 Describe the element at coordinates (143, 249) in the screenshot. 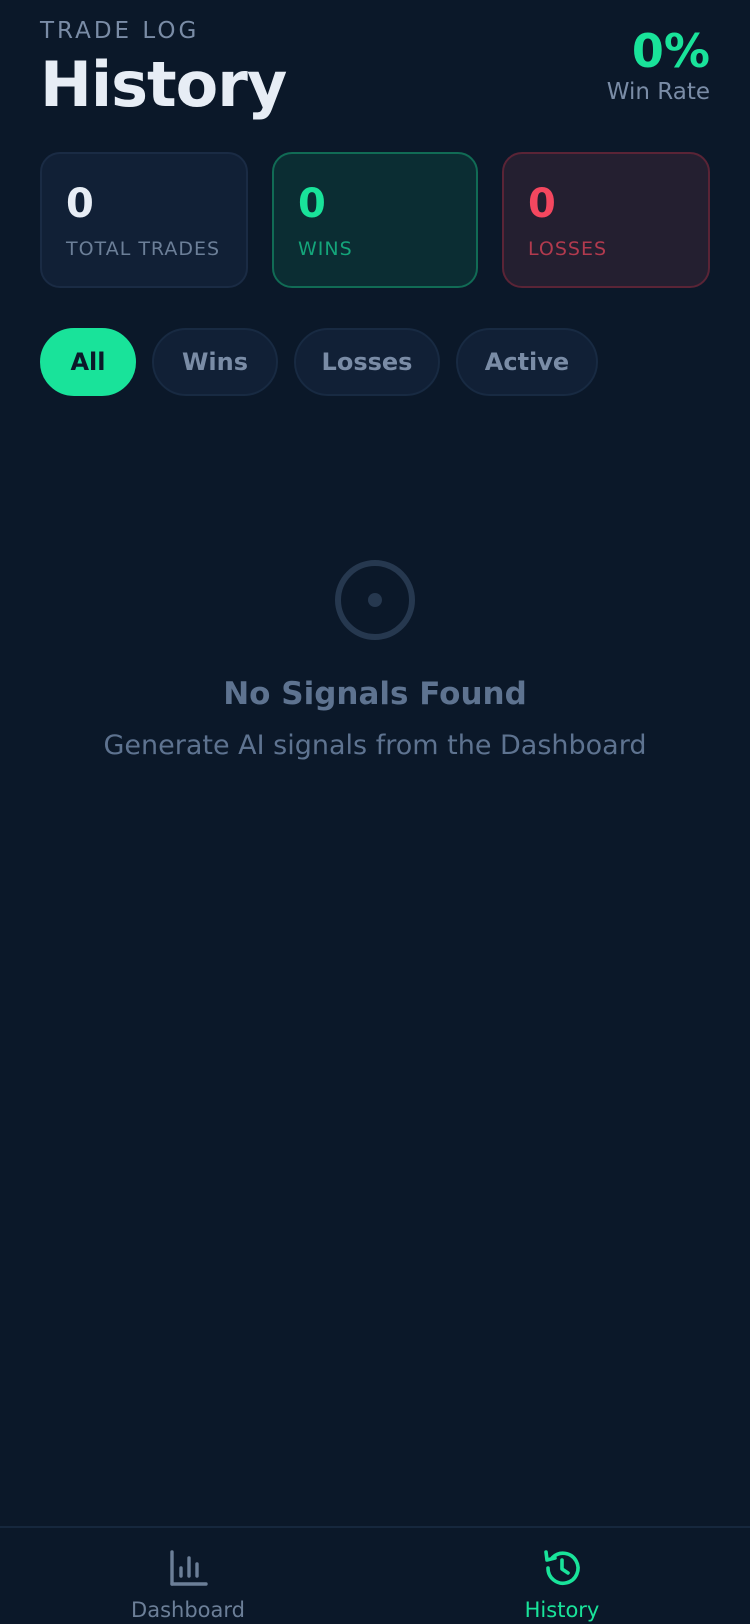

I see `total-trades-label: TOTAL TRADES` at that location.